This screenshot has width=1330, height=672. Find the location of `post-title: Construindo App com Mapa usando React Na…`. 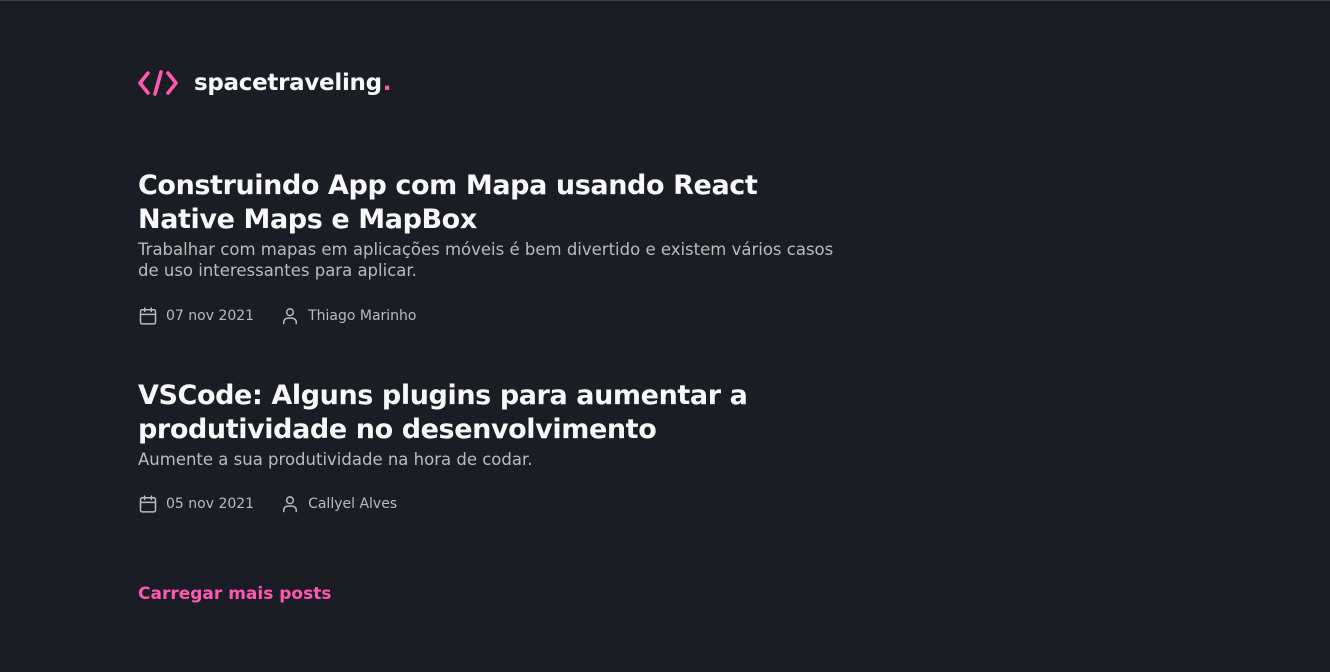

post-title: Construindo App com Mapa usando React Na… is located at coordinates (488, 203).